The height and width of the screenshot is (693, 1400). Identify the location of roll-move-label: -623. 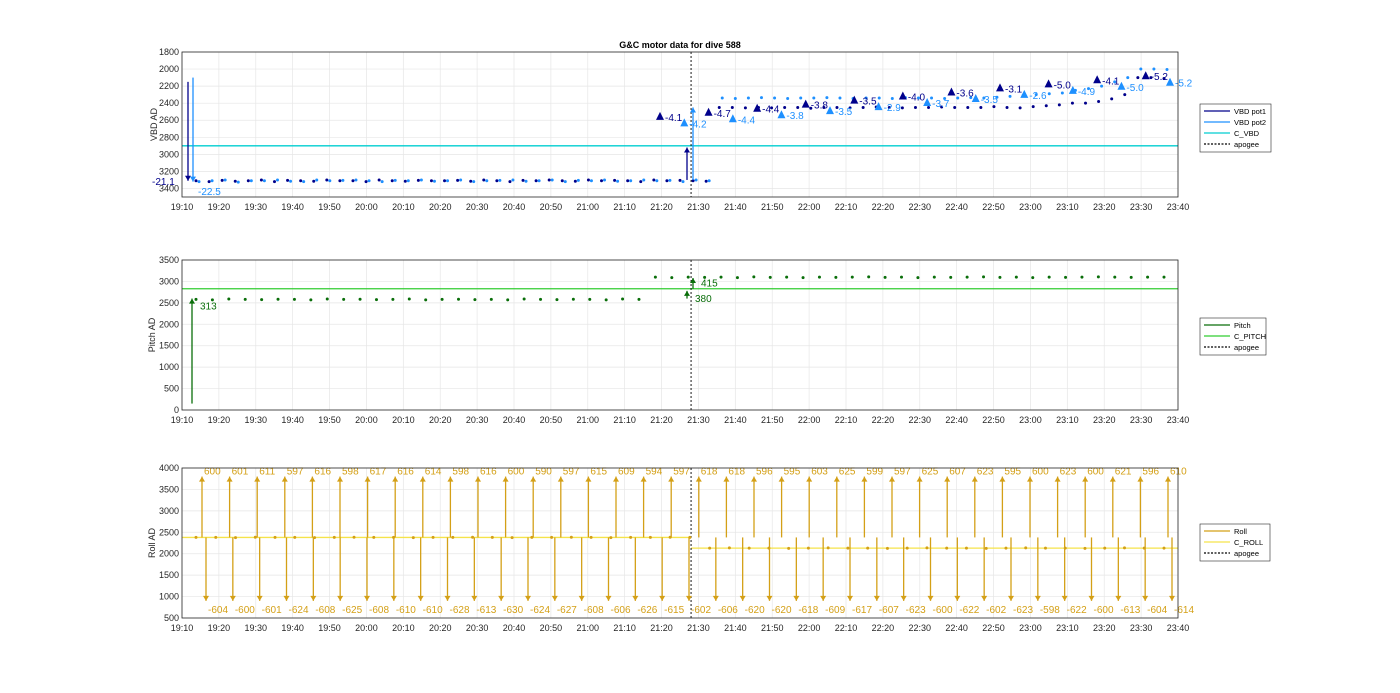
(916, 610).